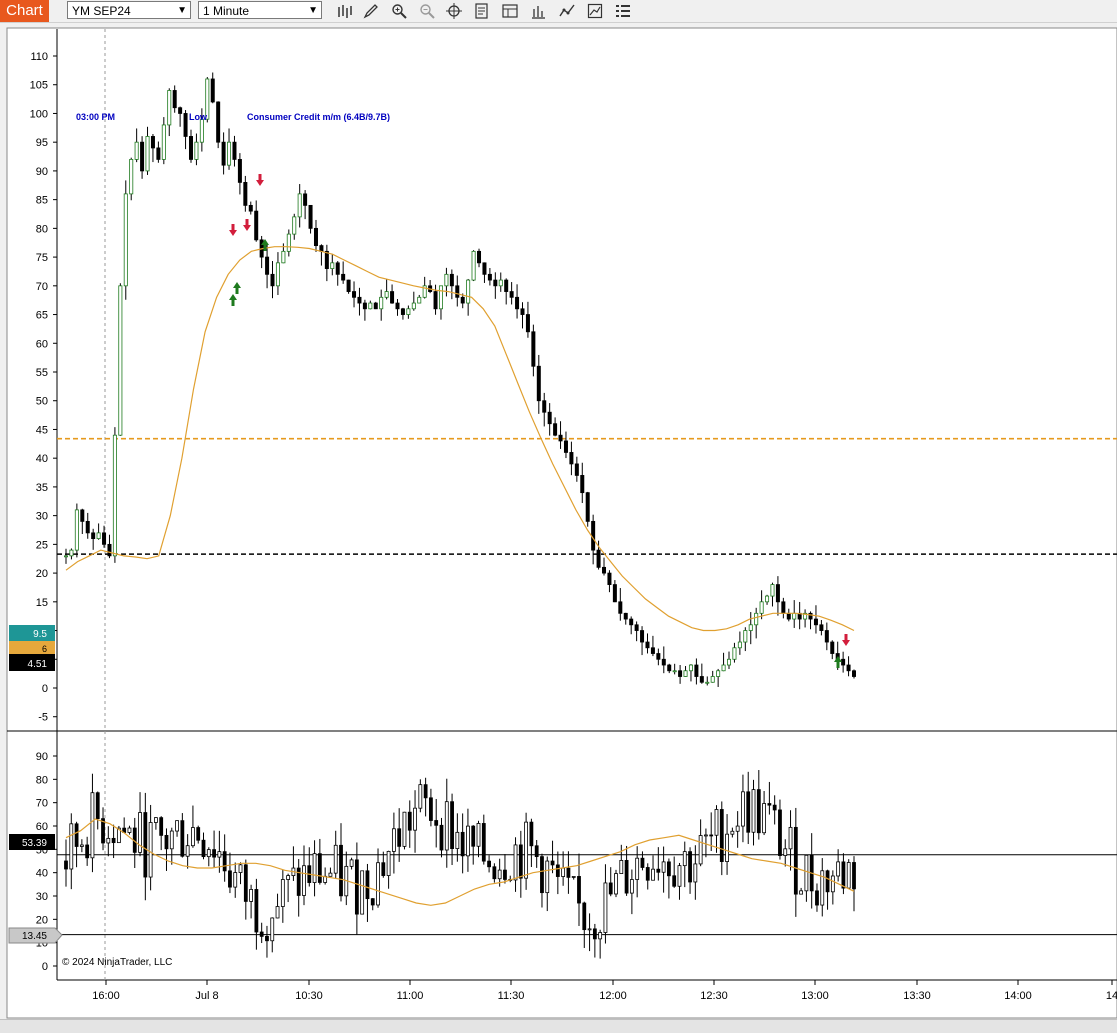 This screenshot has height=1033, width=1117. Describe the element at coordinates (42, 373) in the screenshot. I see `y-tick-label: 55` at that location.